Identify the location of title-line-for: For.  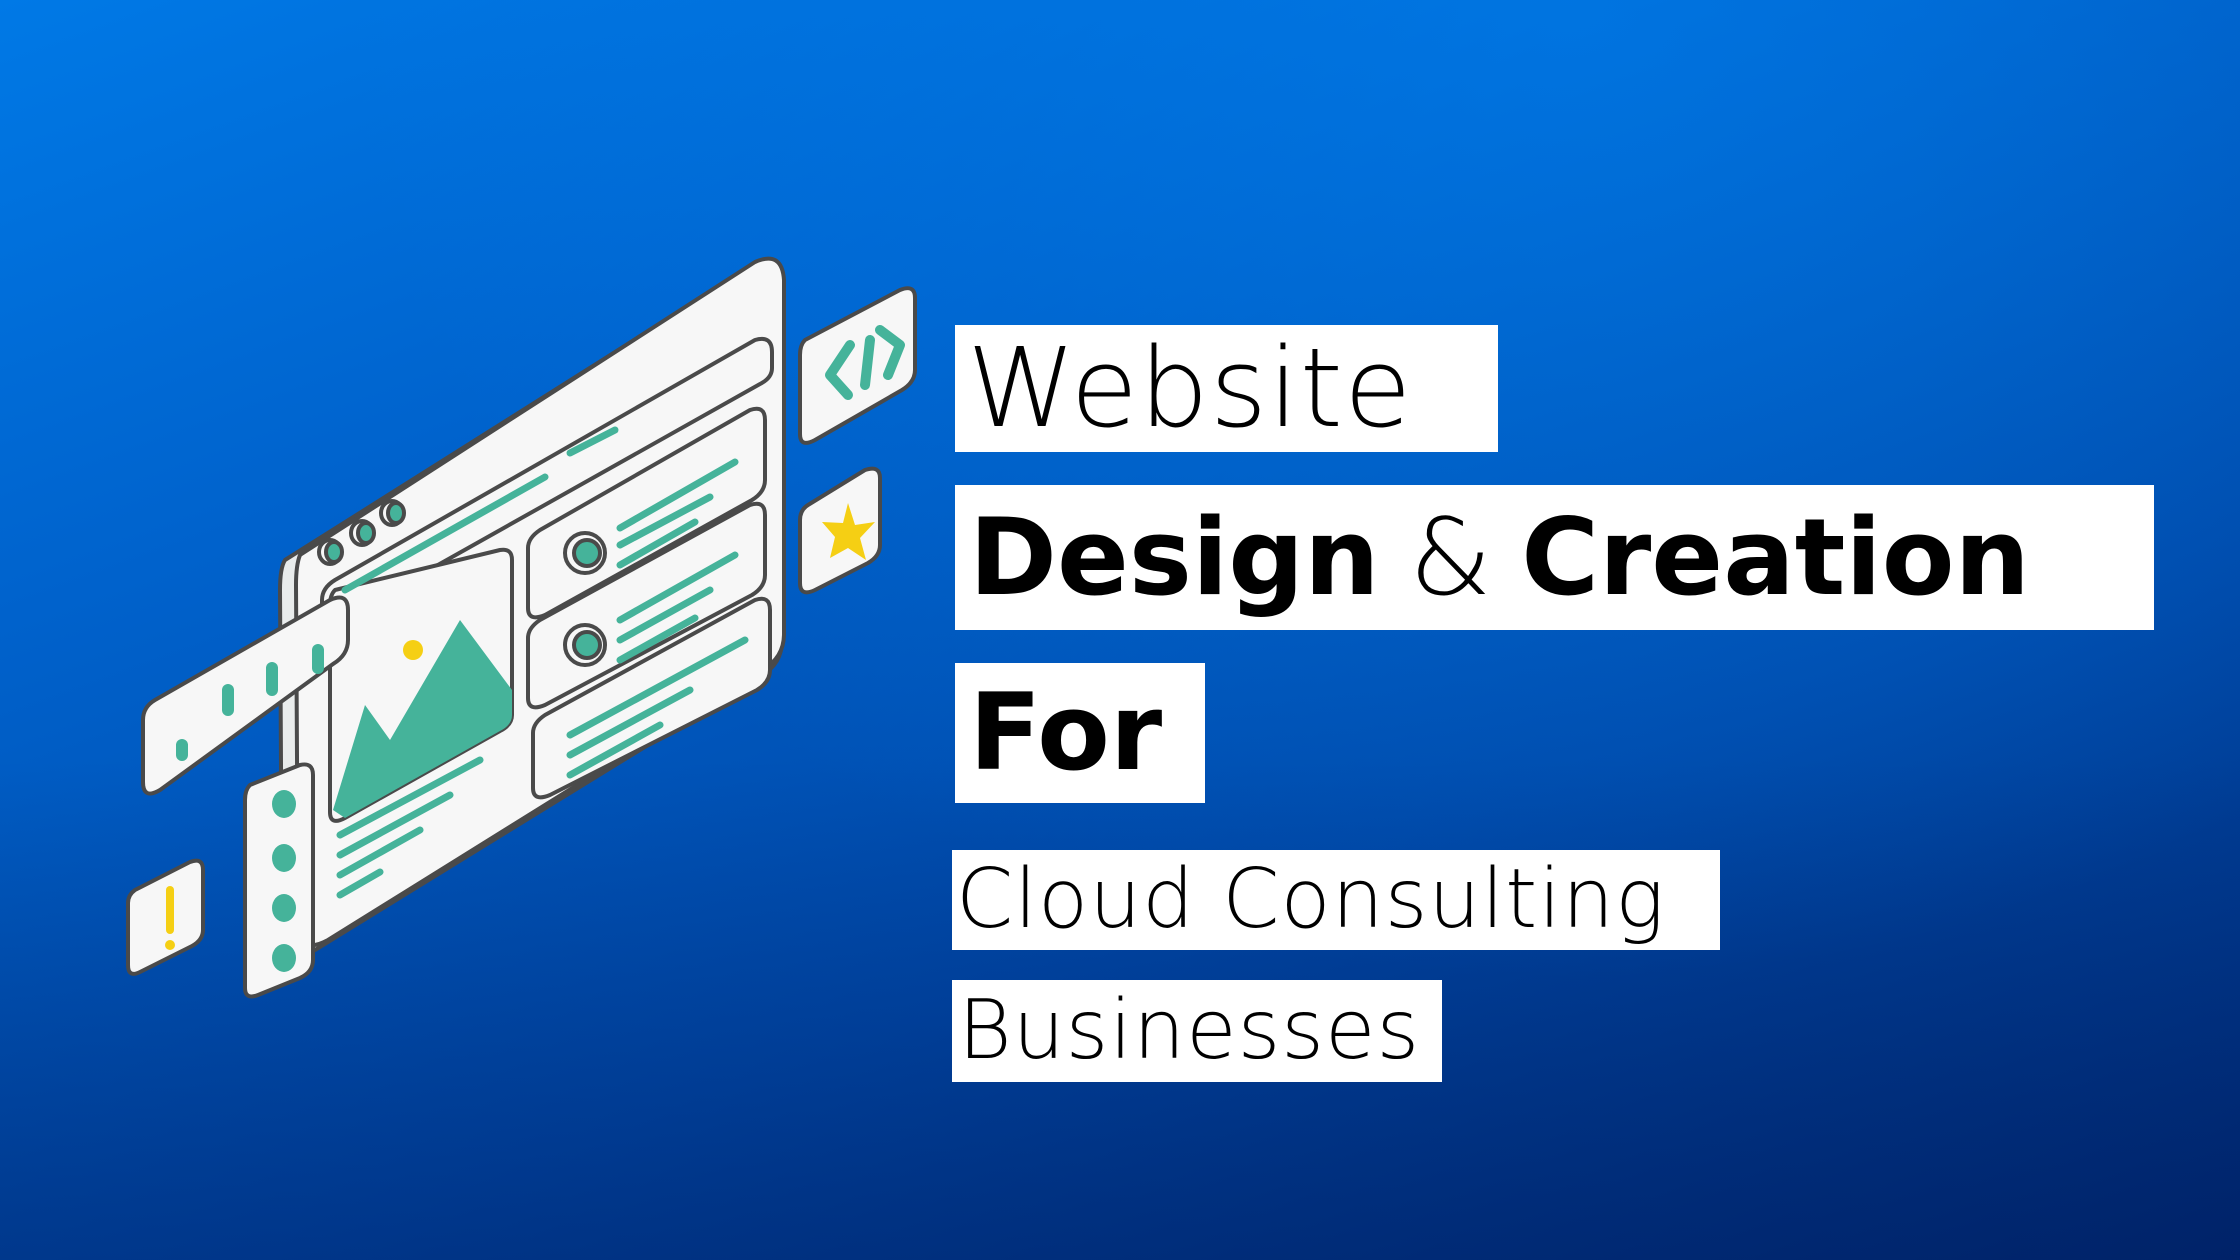
(1080, 733).